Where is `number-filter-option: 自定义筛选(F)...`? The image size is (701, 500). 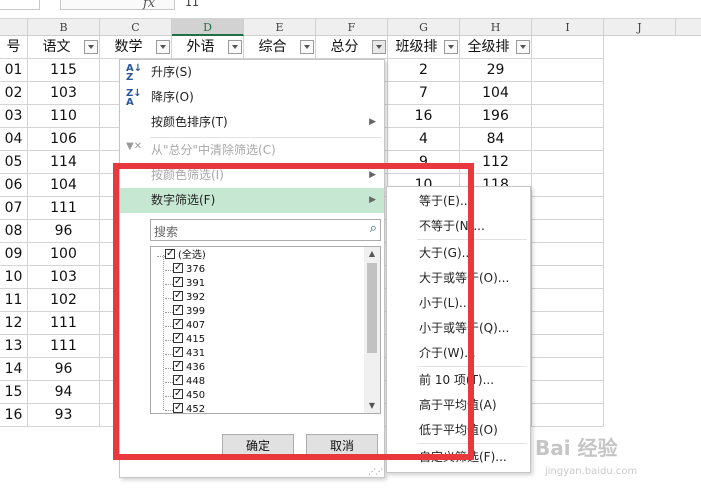
number-filter-option: 自定义筛选(F)... is located at coordinates (458, 457).